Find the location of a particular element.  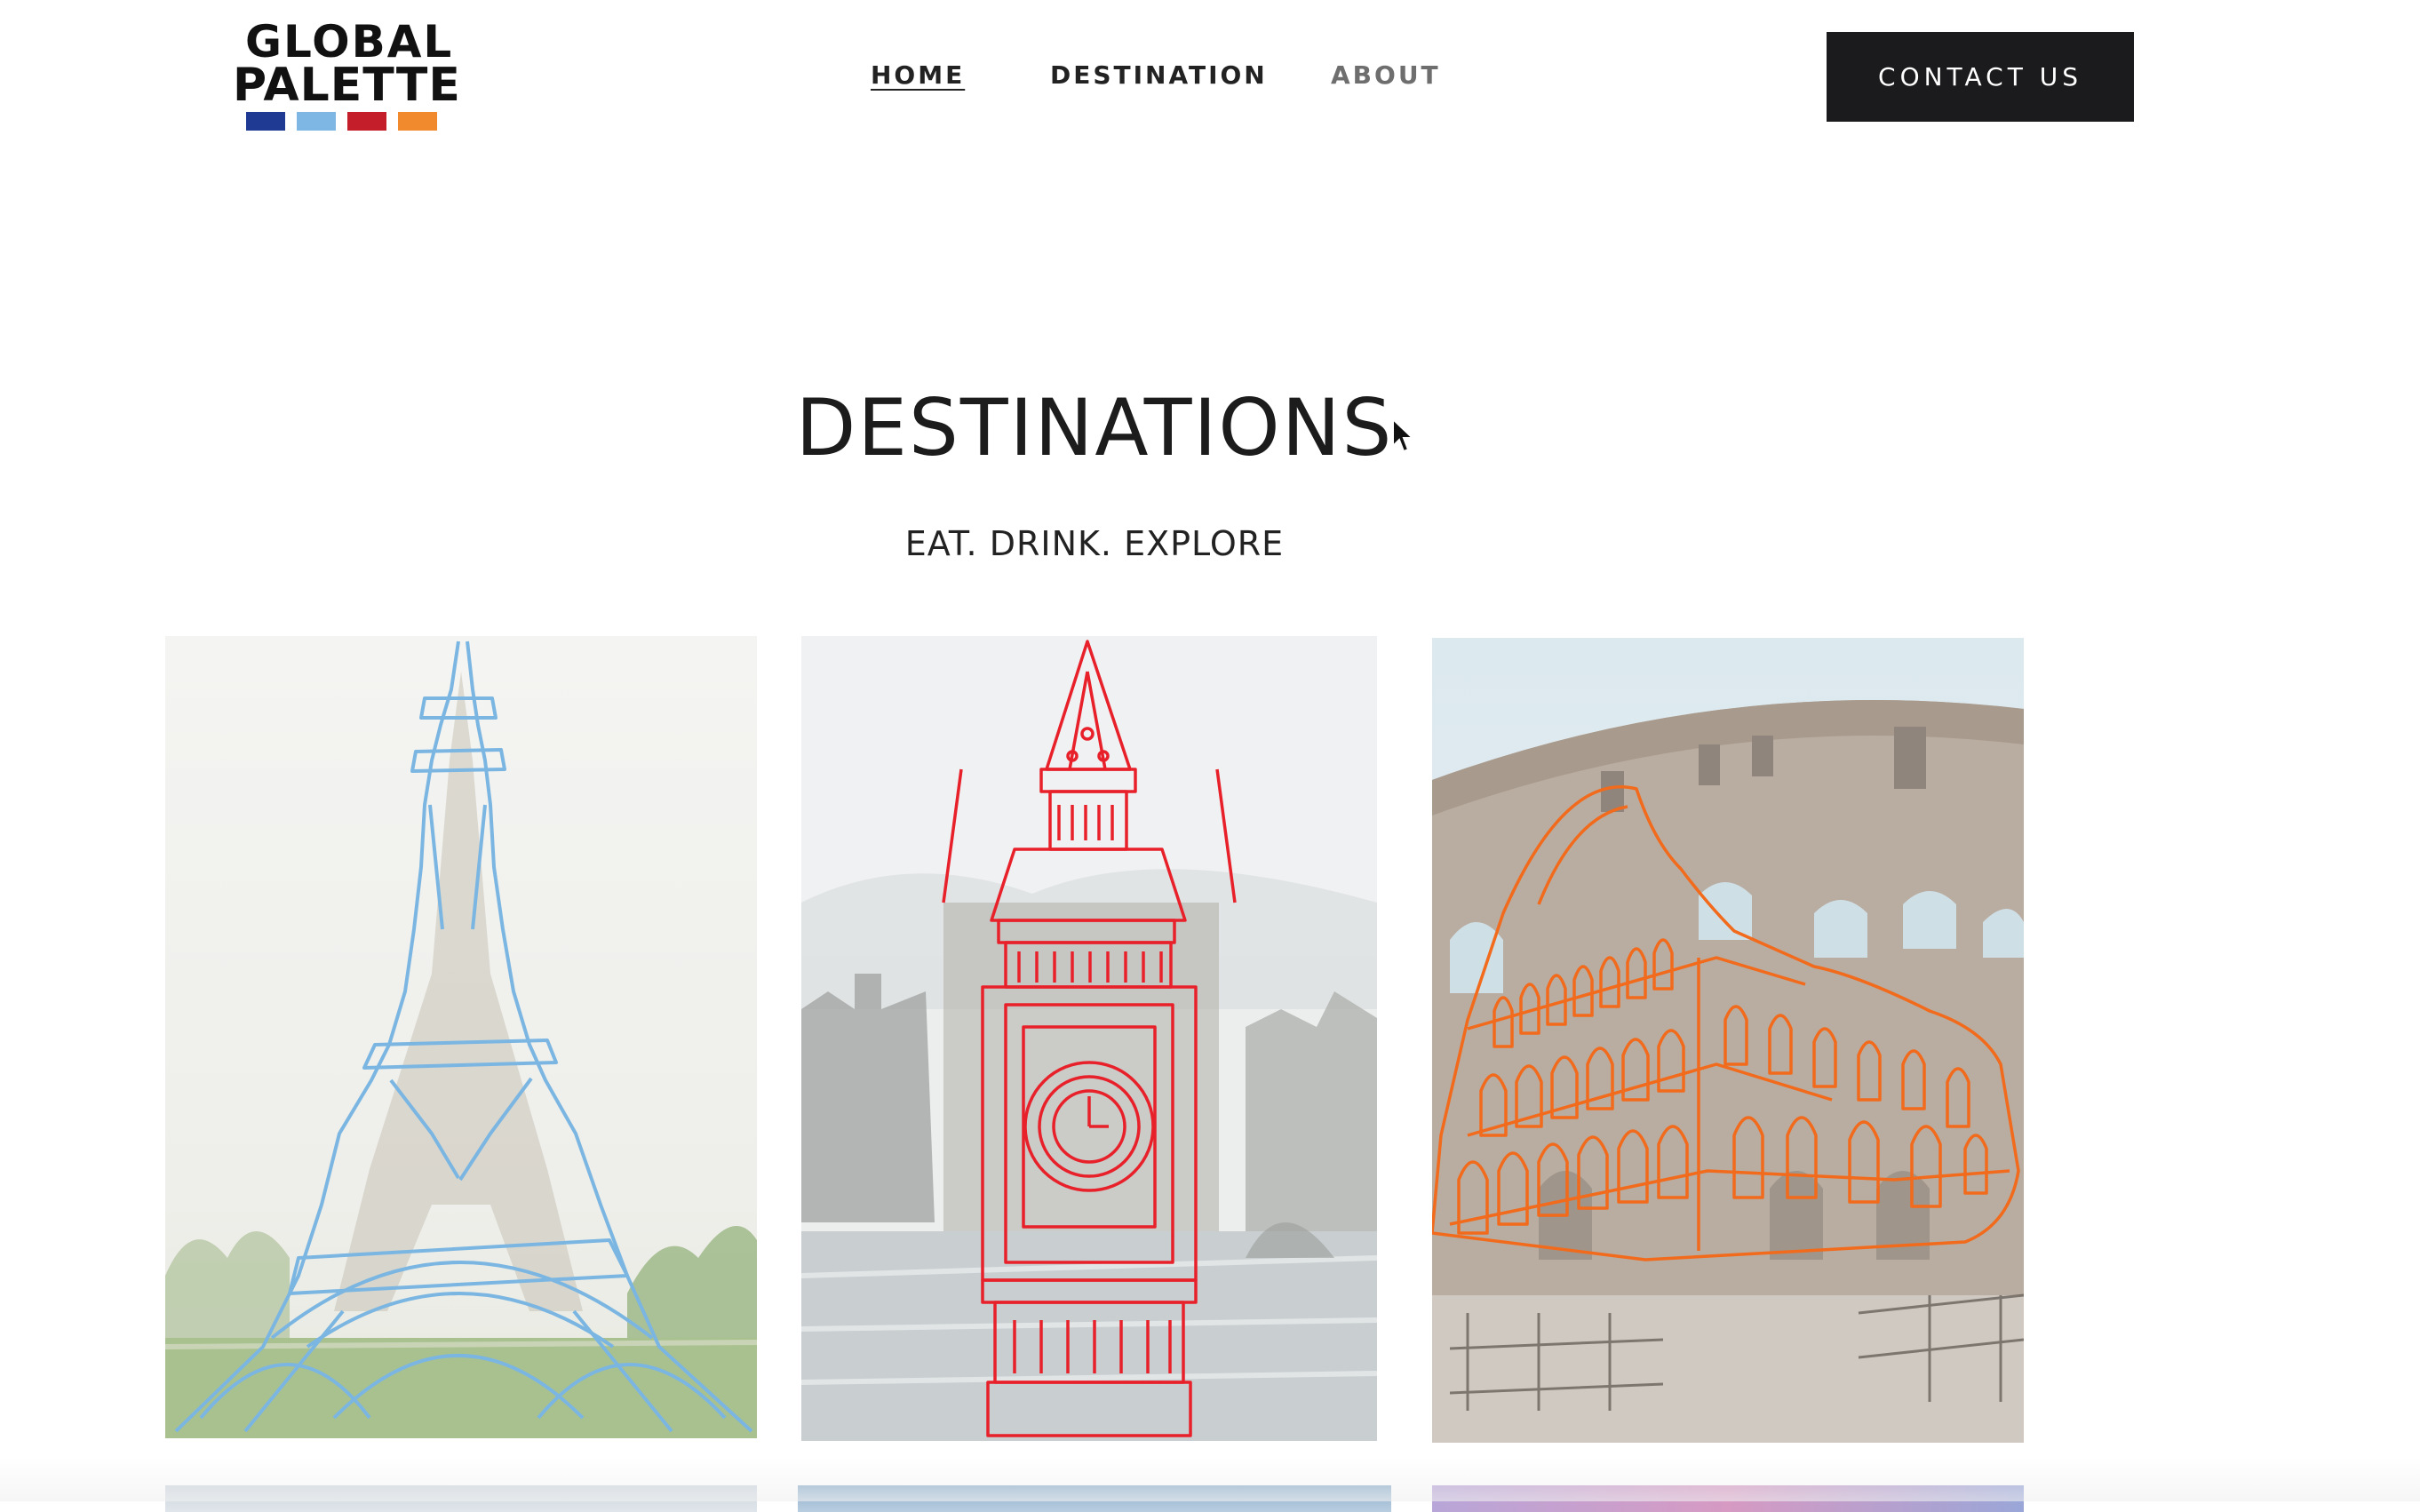

logo-swatch-navy is located at coordinates (265, 121).